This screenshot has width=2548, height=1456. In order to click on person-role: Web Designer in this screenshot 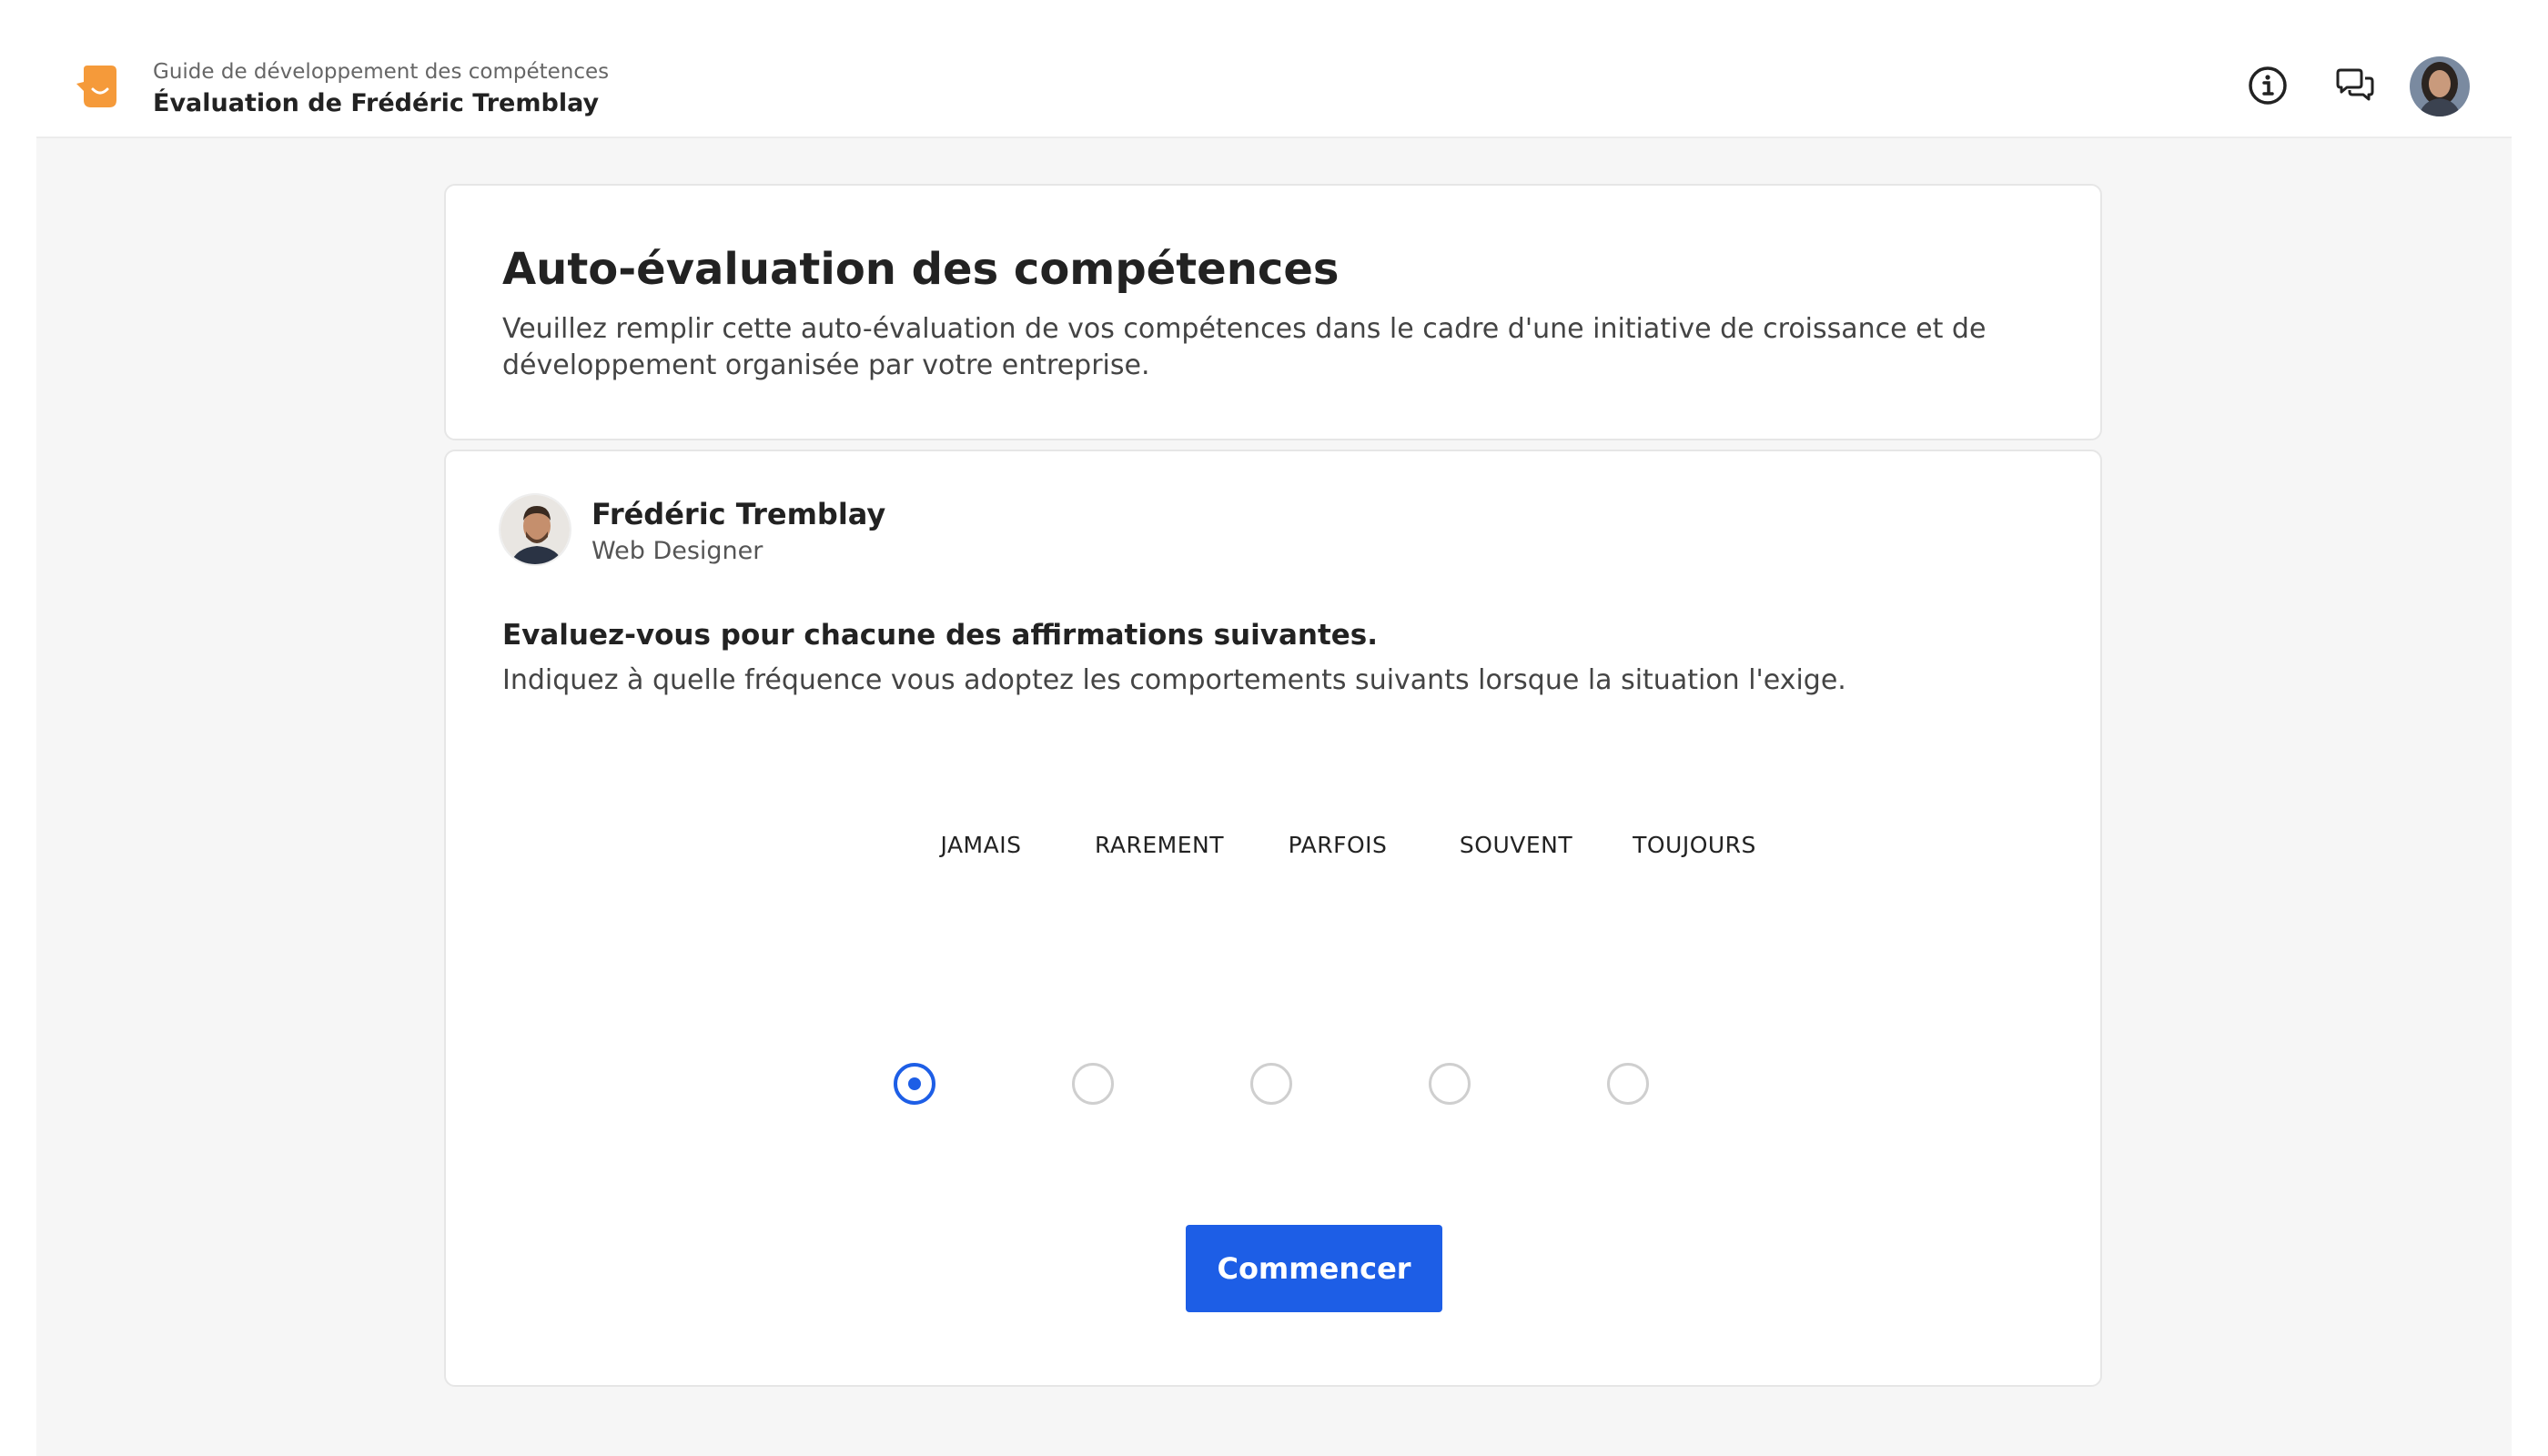, I will do `click(677, 551)`.